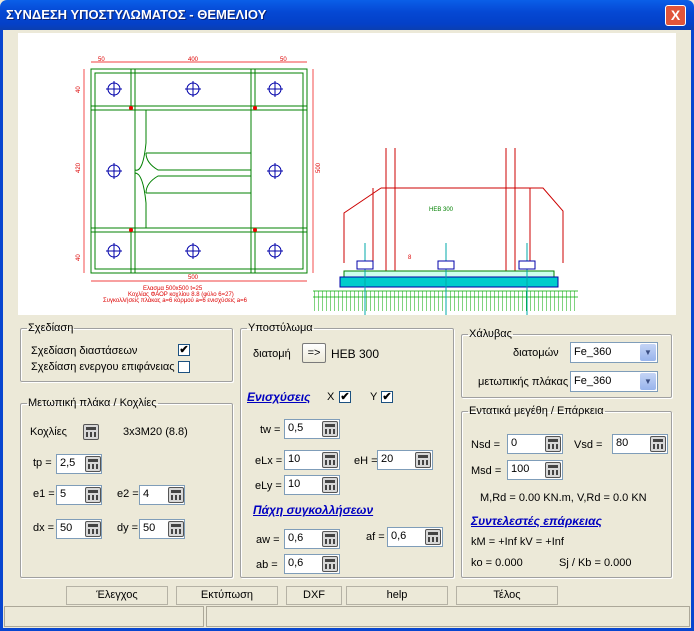 This screenshot has width=694, height=631. I want to click on close-button: X, so click(675, 15).